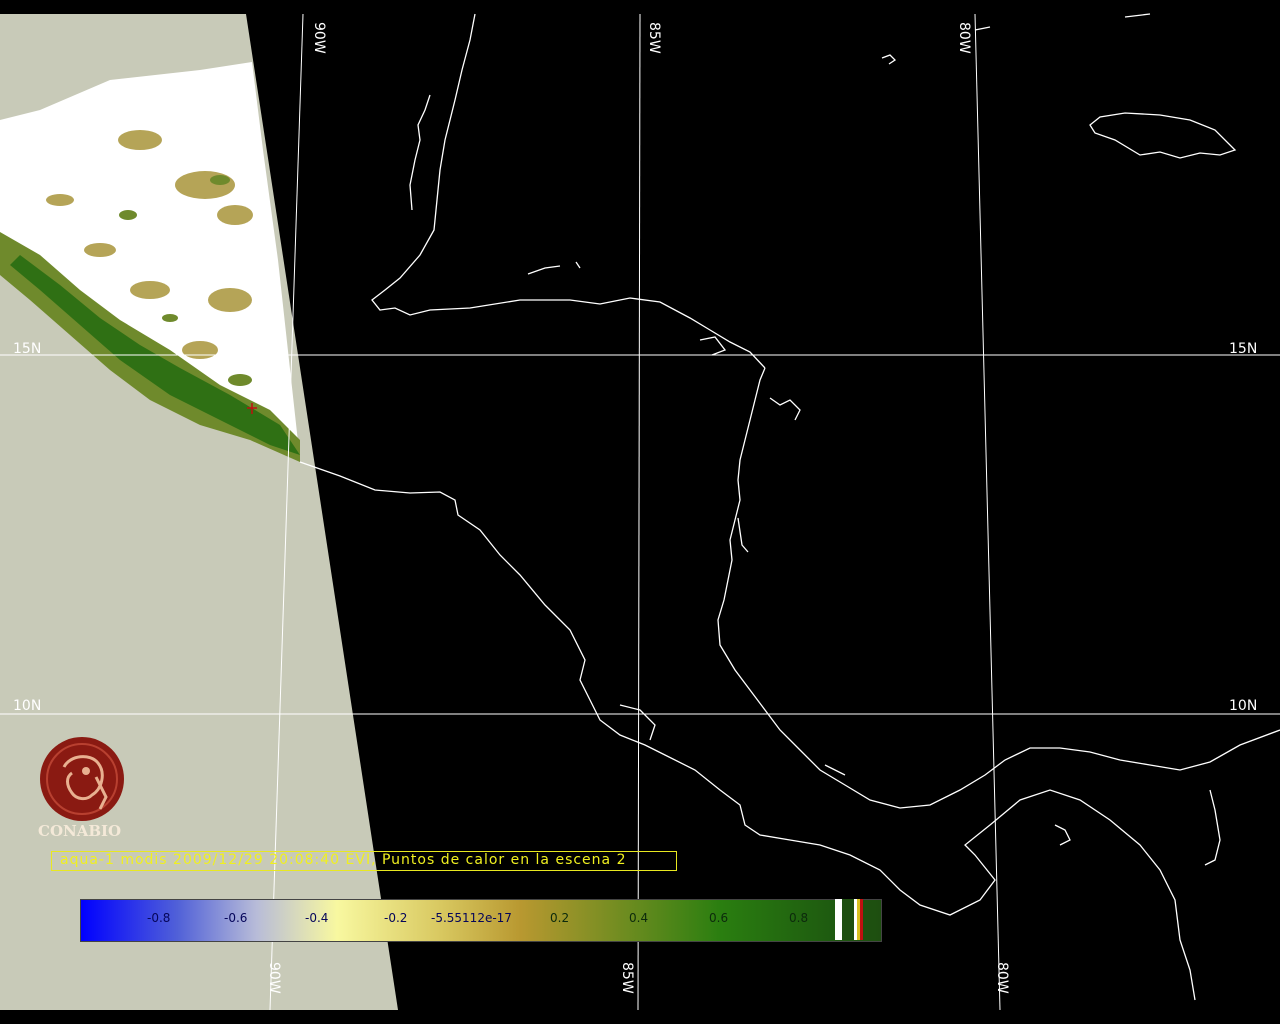 This screenshot has width=1280, height=1024. Describe the element at coordinates (627, 978) in the screenshot. I see `gridline-label-85w-bottom: 85W` at that location.